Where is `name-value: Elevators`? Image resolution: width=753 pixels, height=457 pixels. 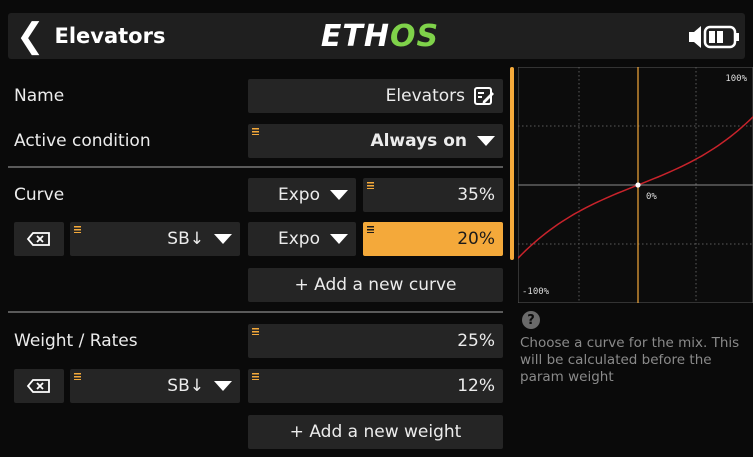
name-value: Elevators is located at coordinates (425, 96).